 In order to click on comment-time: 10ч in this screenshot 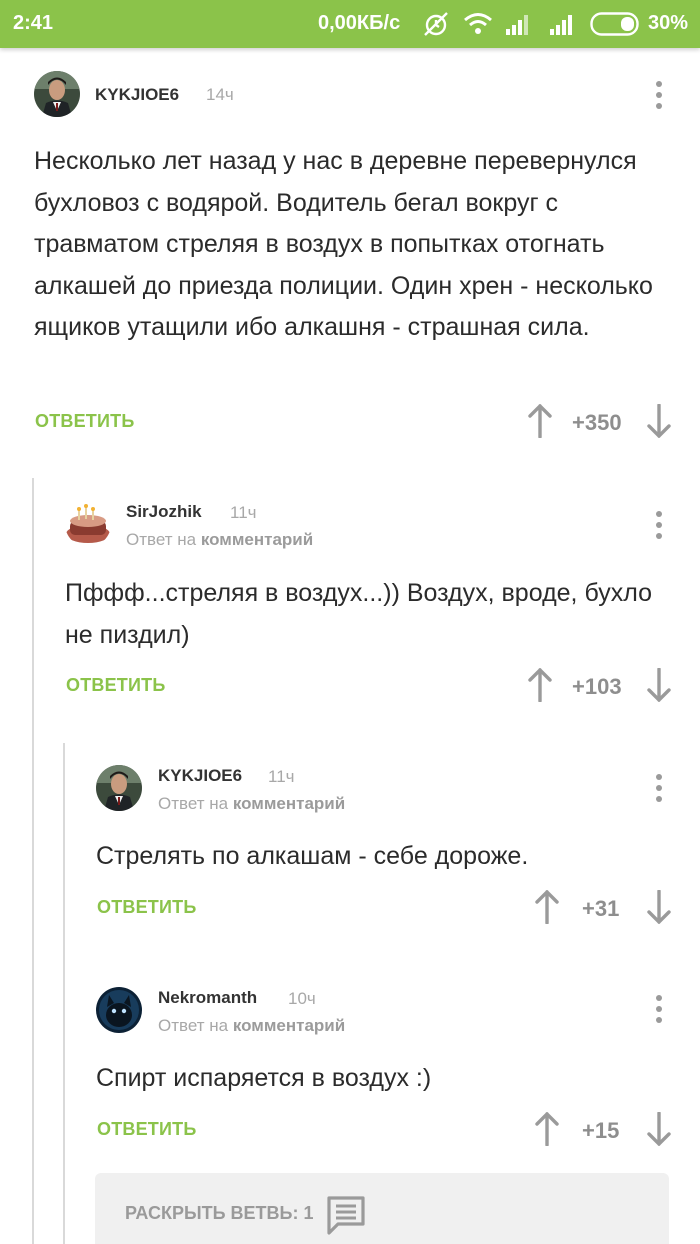, I will do `click(302, 998)`.